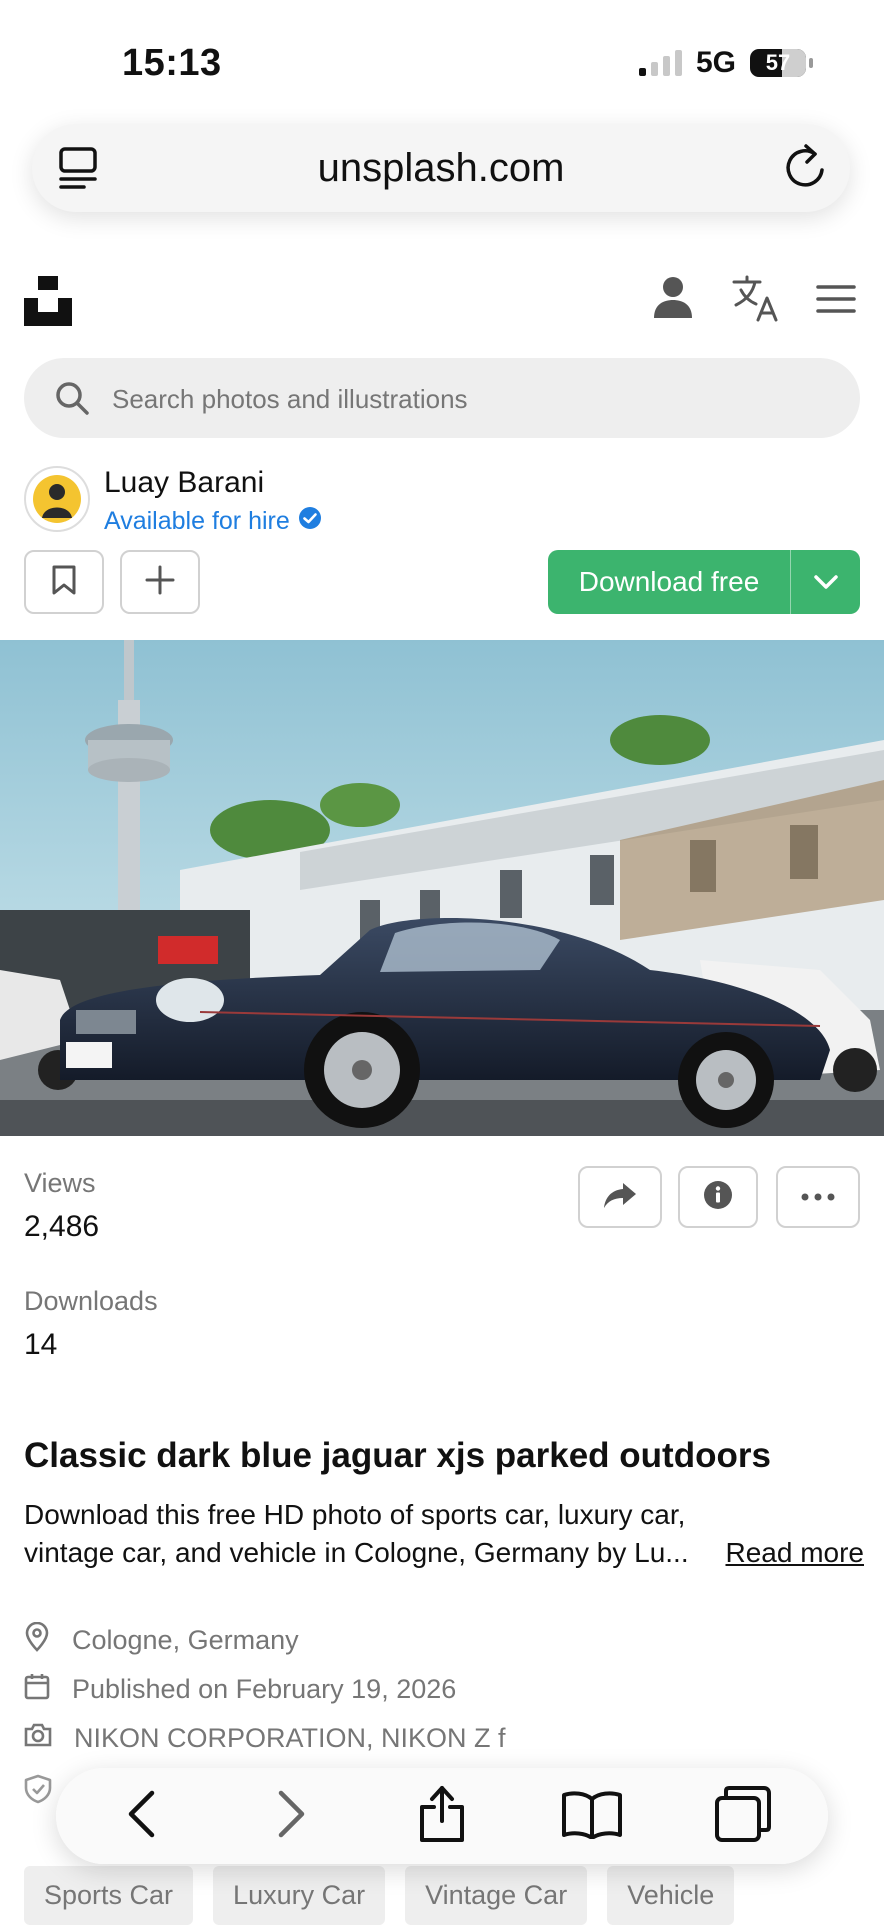  I want to click on status-indicators: 5G 57, so click(725, 63).